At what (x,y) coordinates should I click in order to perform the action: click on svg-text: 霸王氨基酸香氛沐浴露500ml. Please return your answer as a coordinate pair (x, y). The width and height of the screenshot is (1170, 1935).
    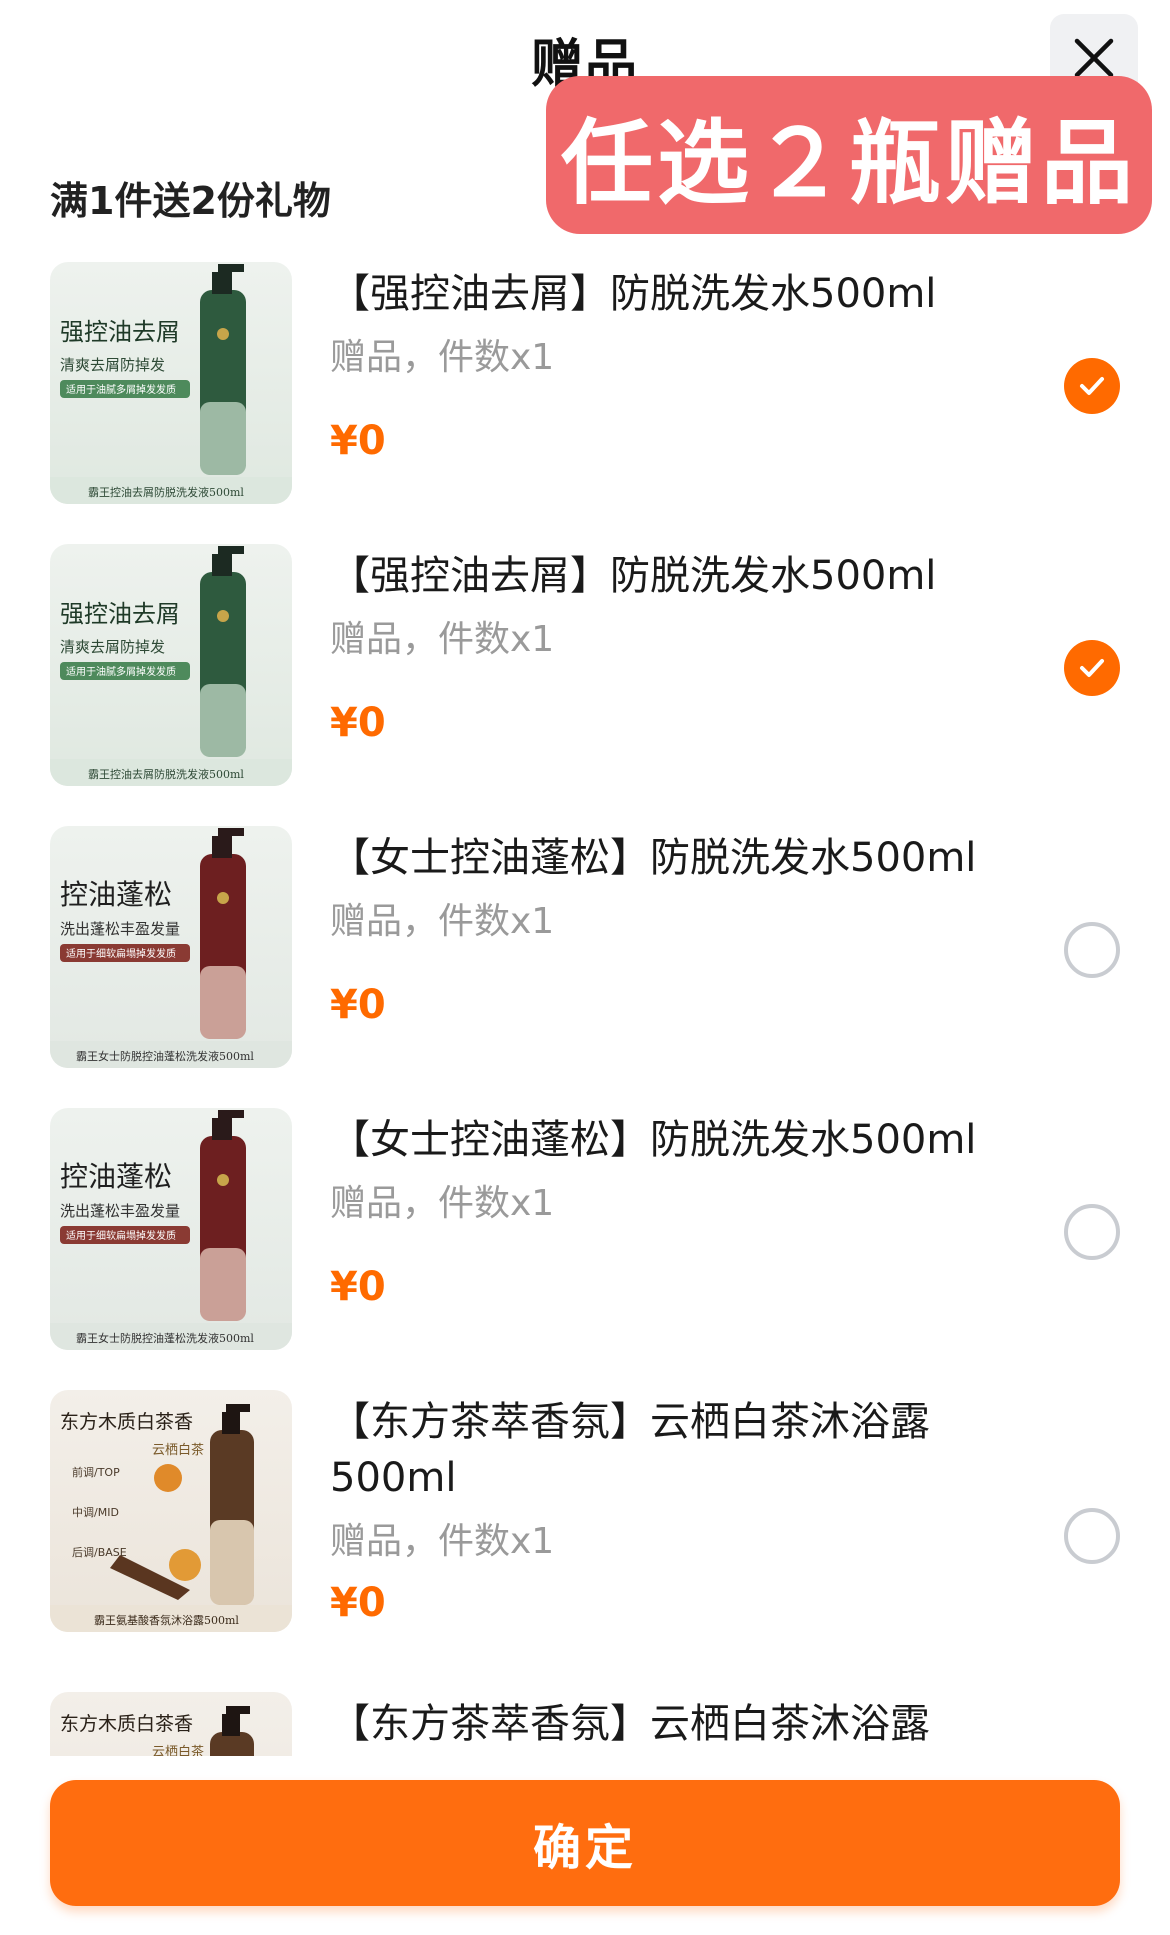
    Looking at the image, I should click on (166, 1620).